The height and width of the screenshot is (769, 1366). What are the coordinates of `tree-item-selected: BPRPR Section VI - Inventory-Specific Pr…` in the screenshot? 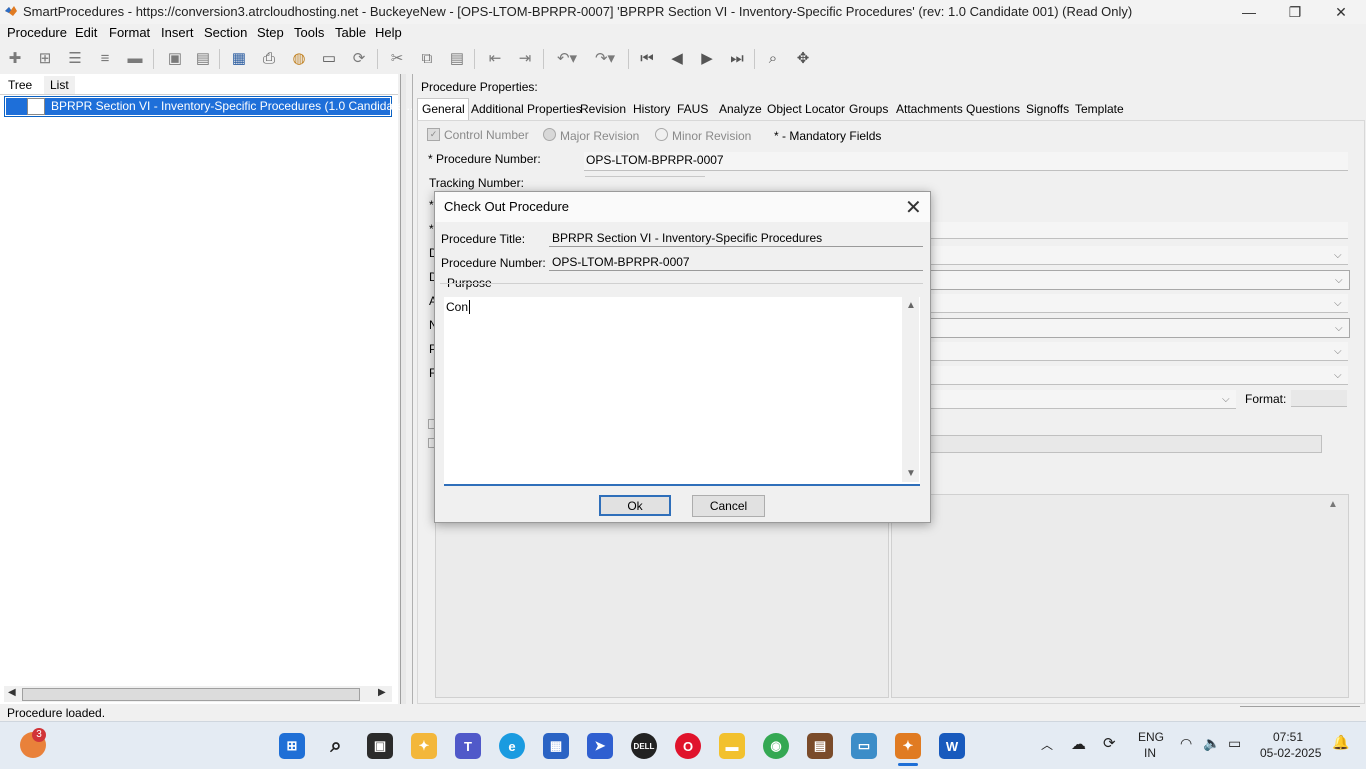 It's located at (208, 106).